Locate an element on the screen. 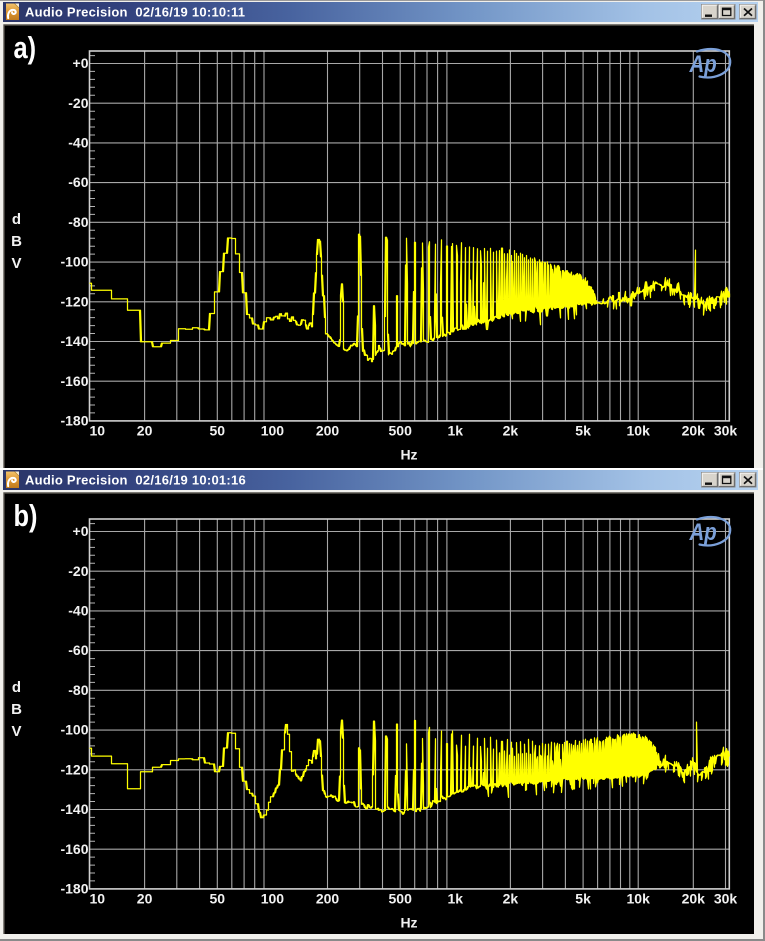 The width and height of the screenshot is (765, 941). svg-text:Audio Precision 02/16/19 10:1: Audio Precision 02/16/19 10:10:11 is located at coordinates (135, 12).